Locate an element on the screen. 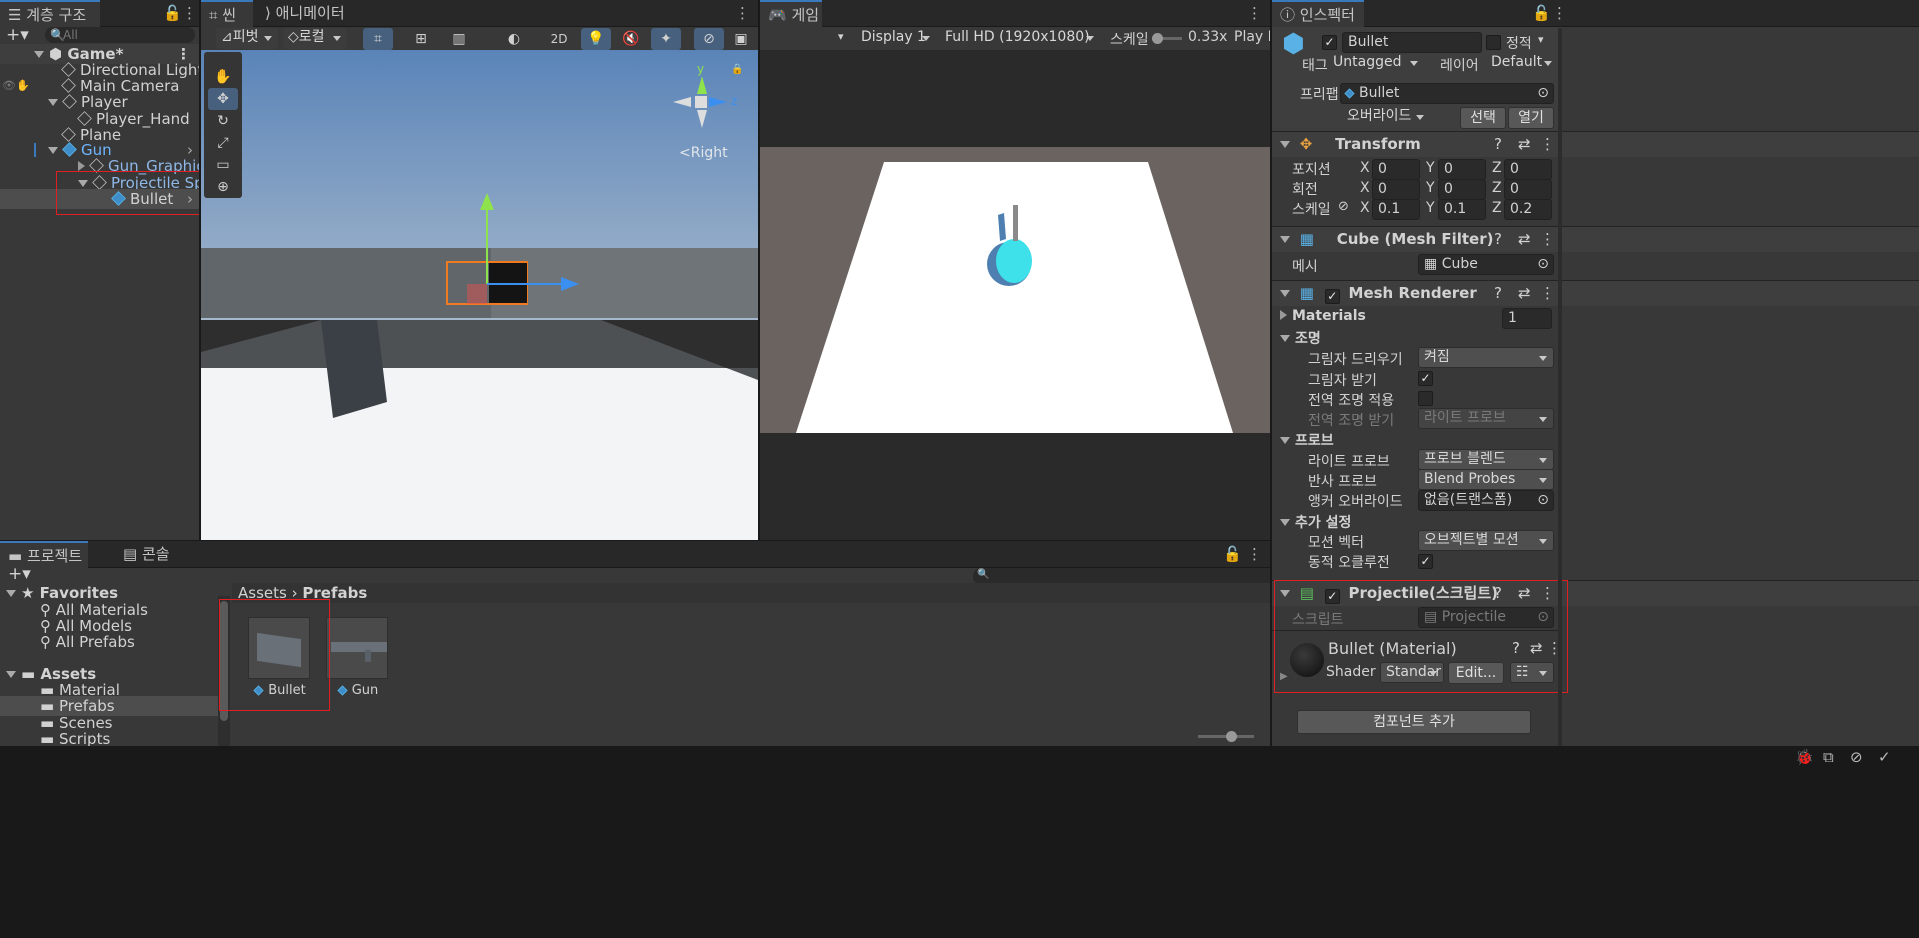 This screenshot has height=938, width=1919. lock-icon: 🔓 is located at coordinates (1232, 554).